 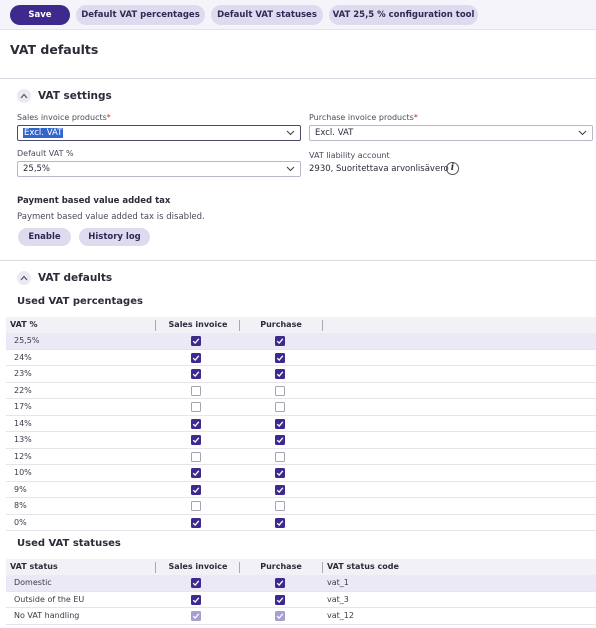 What do you see at coordinates (338, 582) in the screenshot?
I see `vat-status-code: vat_1` at bounding box center [338, 582].